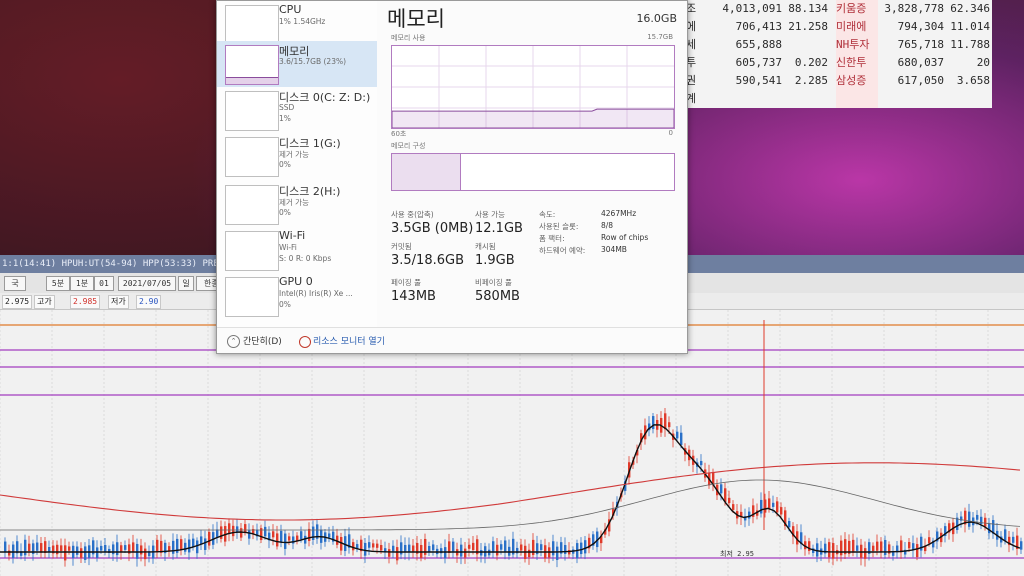 The height and width of the screenshot is (576, 1024). Describe the element at coordinates (805, 45) in the screenshot. I see `table-cell-v2` at that location.